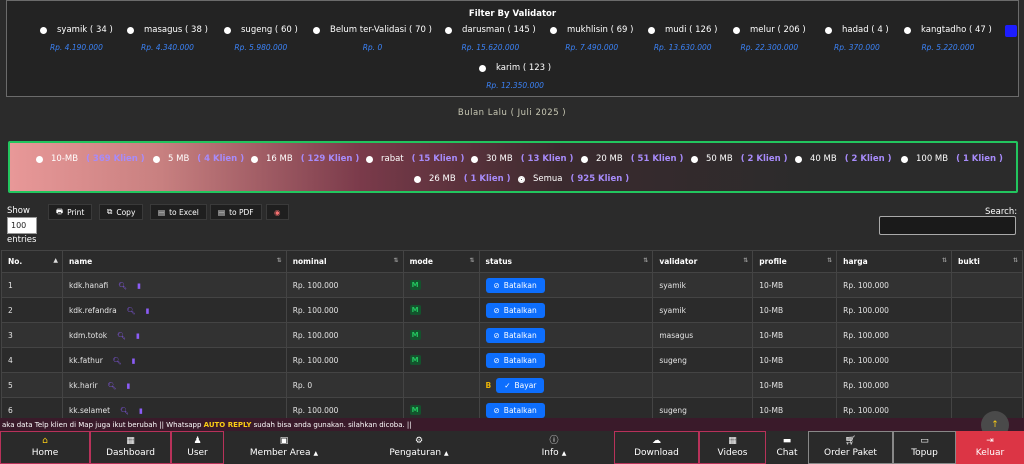 This screenshot has height=464, width=1024. I want to click on nav-member-area: ▣ Member Area ▲, so click(284, 447).